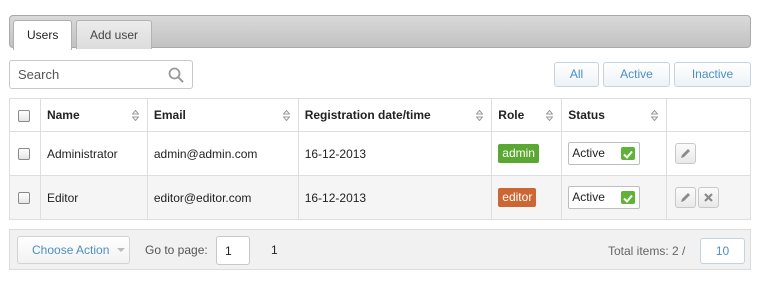 This screenshot has height=304, width=763. Describe the element at coordinates (93, 197) in the screenshot. I see `user-name: Editor` at that location.